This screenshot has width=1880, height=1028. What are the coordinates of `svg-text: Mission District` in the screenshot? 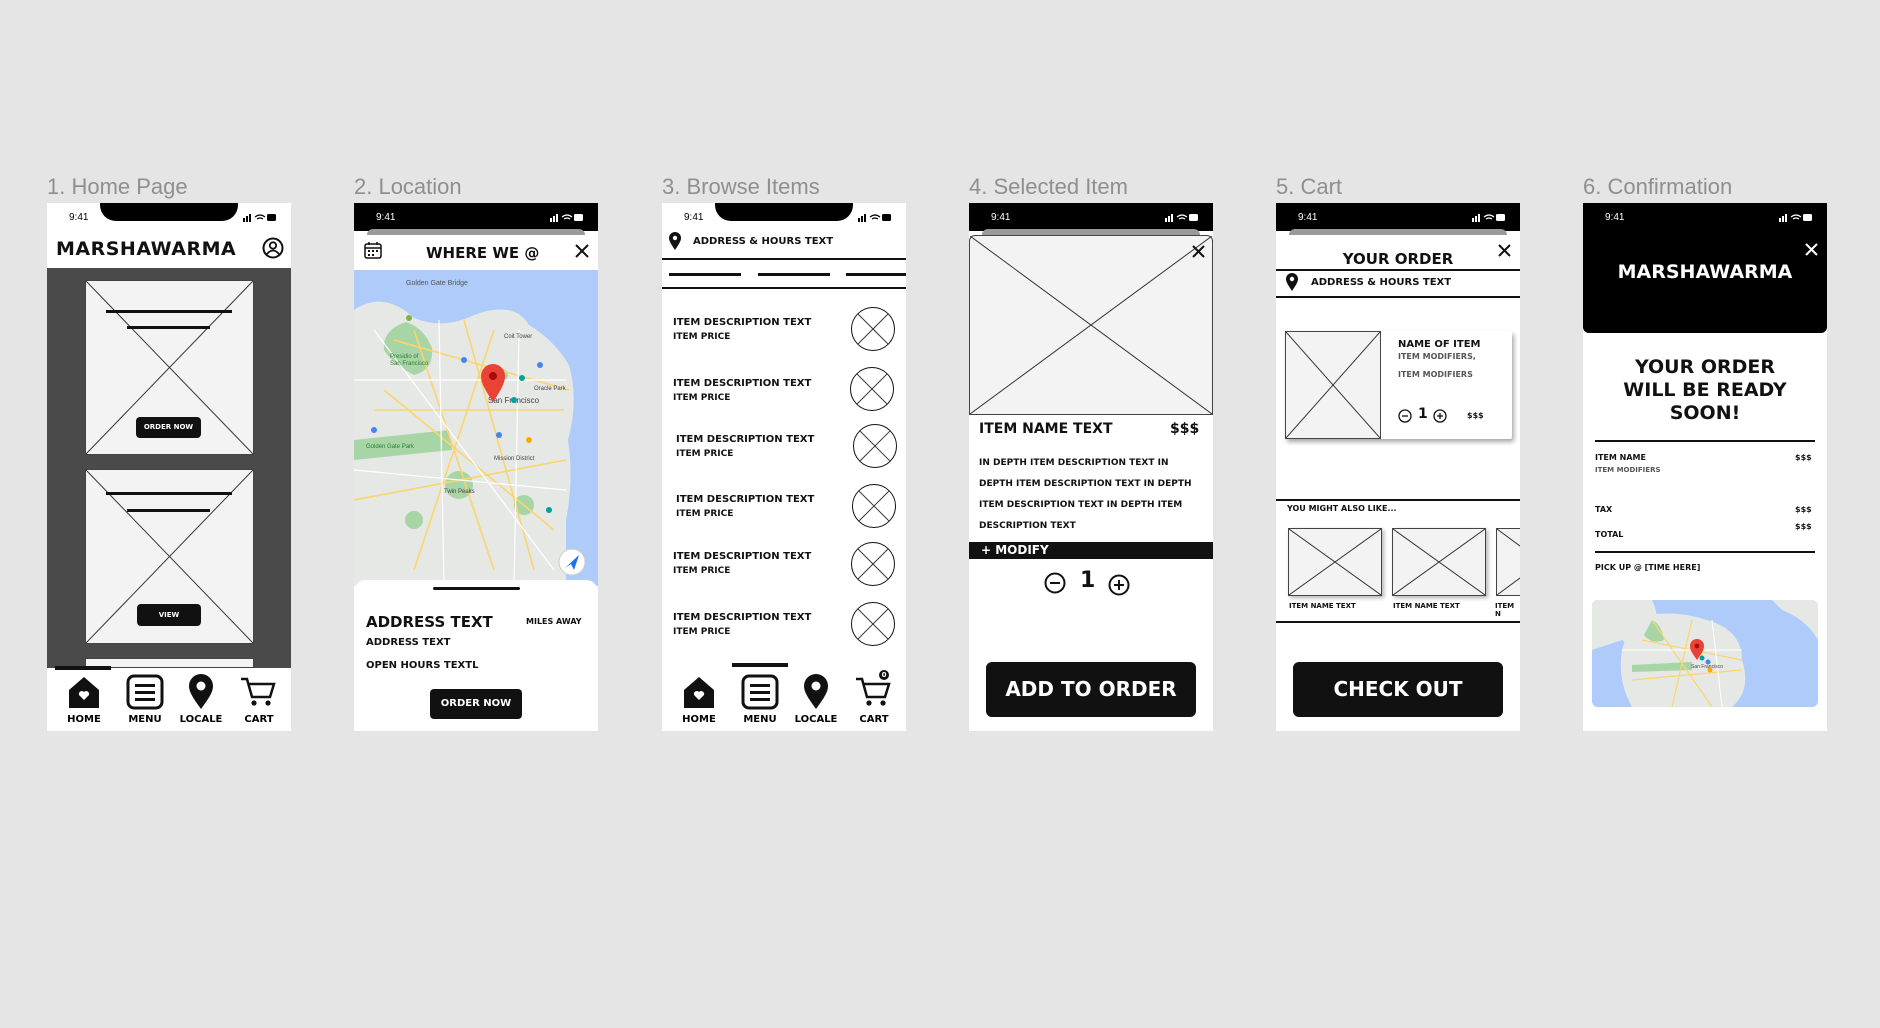 It's located at (514, 459).